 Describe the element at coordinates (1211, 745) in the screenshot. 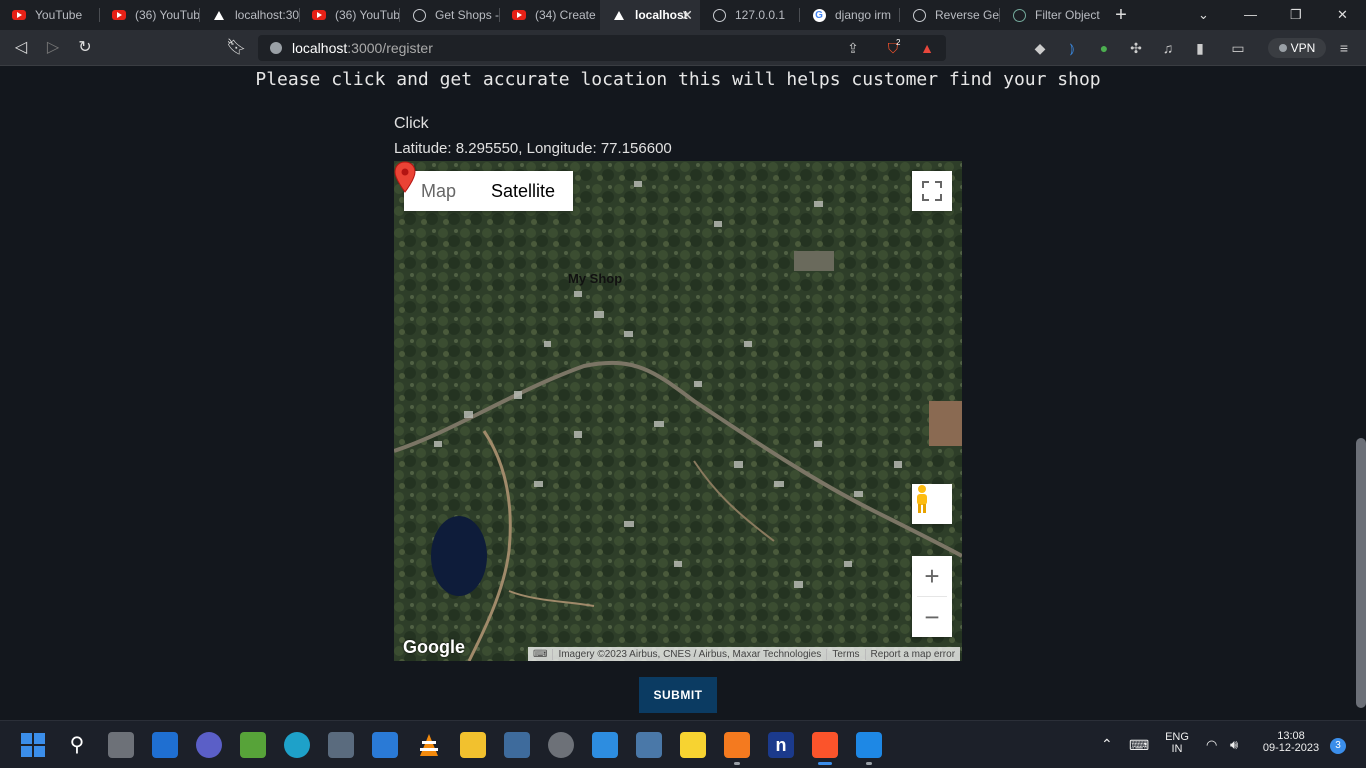

I see `wifi-icon: ◠` at that location.